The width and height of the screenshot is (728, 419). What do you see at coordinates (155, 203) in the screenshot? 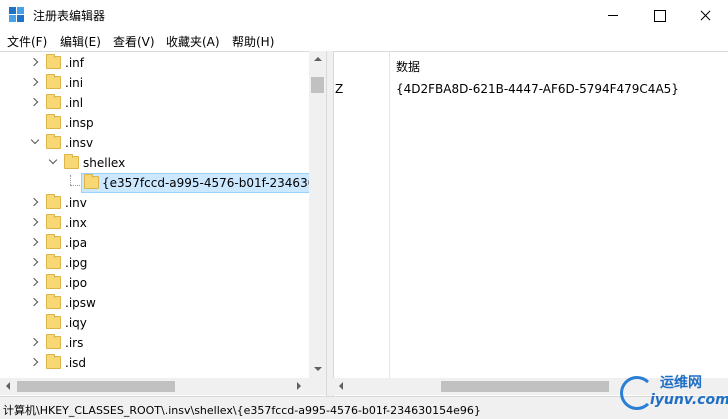
I see `tree-item: .inv` at bounding box center [155, 203].